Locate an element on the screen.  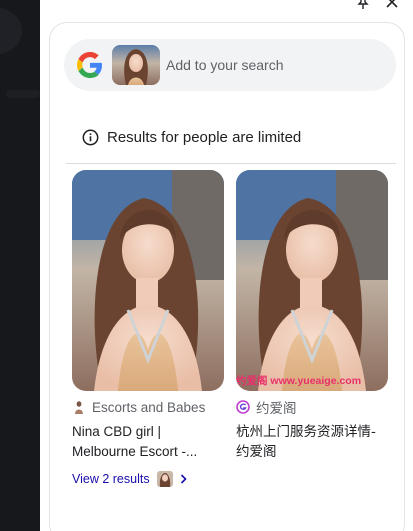
view-more-results-link: View 2 results is located at coordinates (148, 479).